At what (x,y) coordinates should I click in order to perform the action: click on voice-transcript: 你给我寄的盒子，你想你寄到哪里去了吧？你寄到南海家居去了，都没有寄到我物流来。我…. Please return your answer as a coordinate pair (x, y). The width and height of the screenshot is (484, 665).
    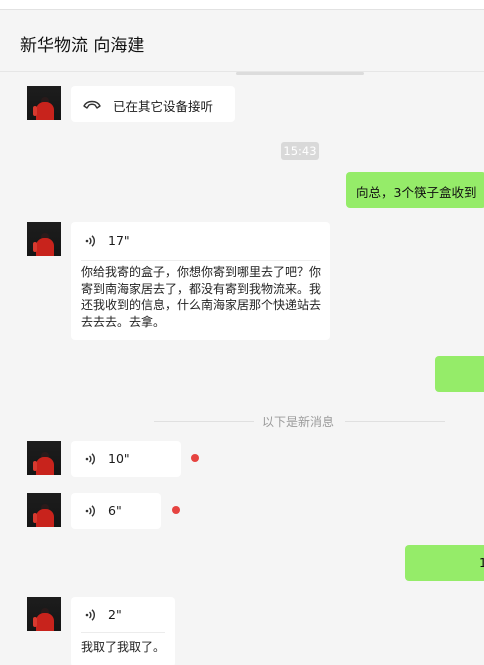
    Looking at the image, I should click on (201, 297).